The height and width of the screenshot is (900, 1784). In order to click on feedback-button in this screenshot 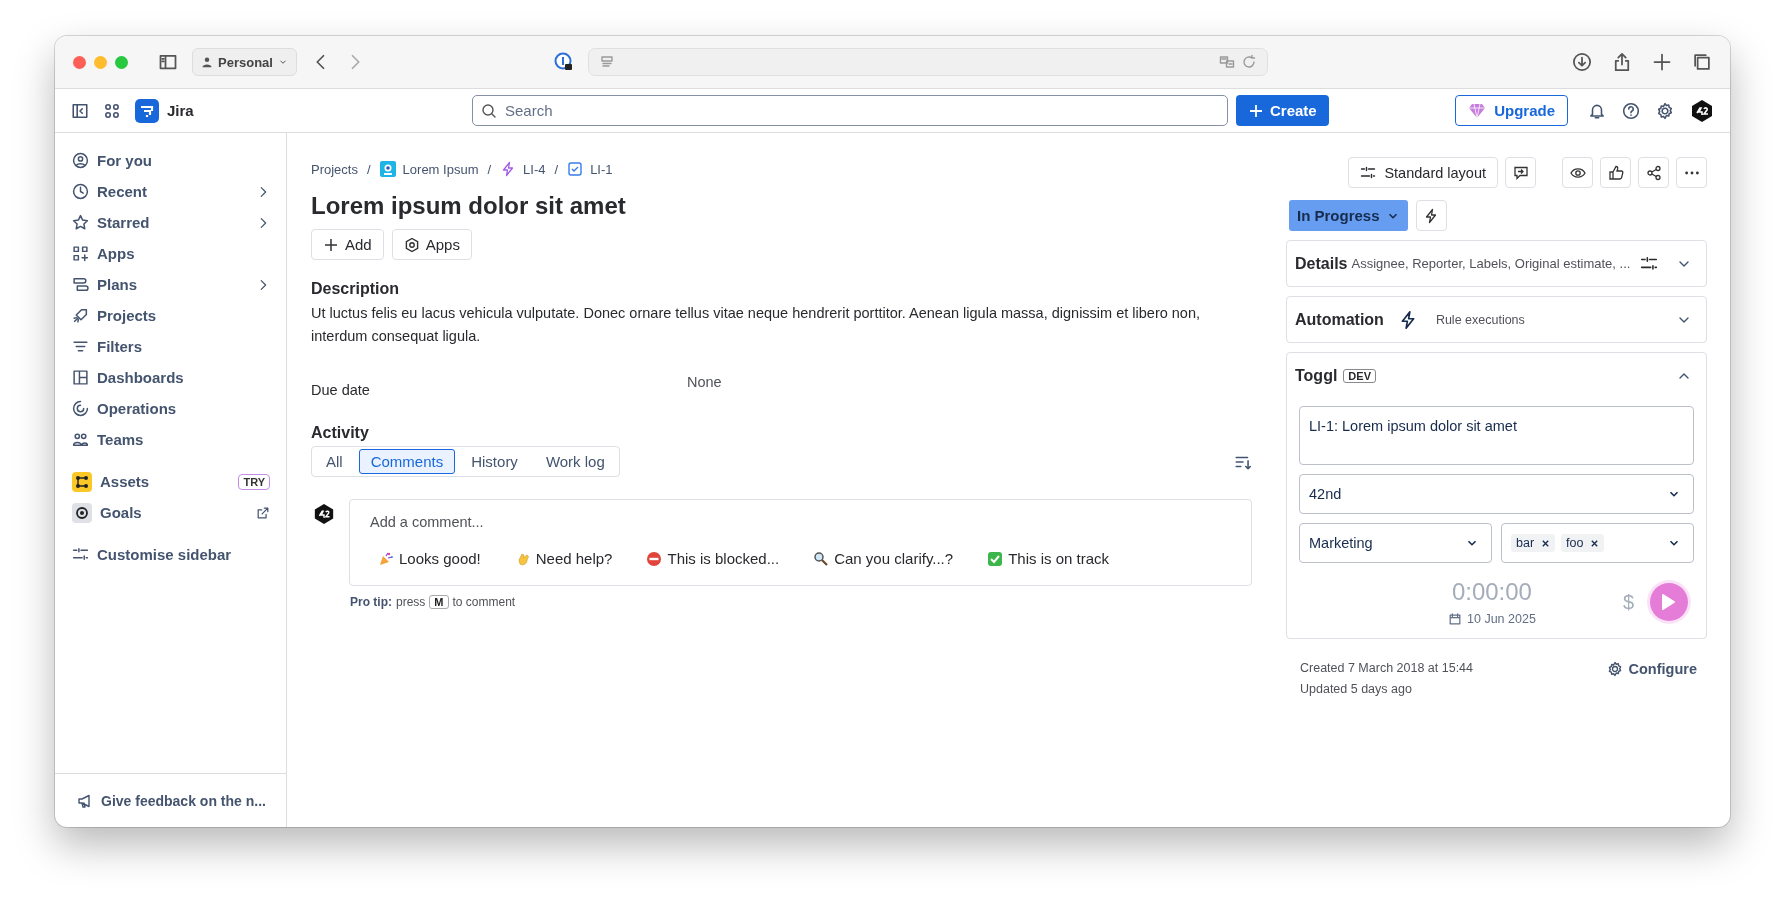, I will do `click(1520, 172)`.